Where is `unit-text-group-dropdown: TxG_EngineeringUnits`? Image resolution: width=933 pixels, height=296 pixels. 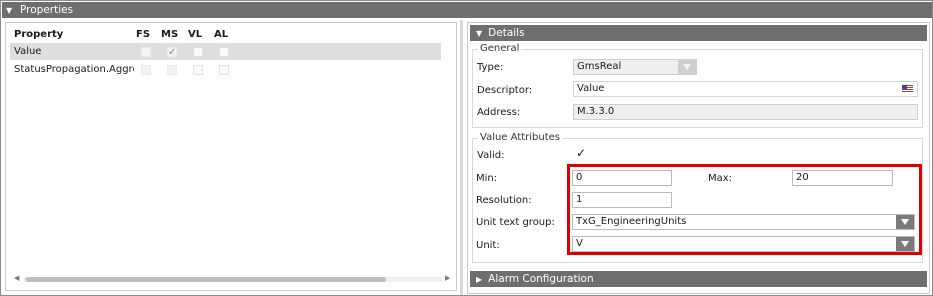 unit-text-group-dropdown: TxG_EngineeringUnits is located at coordinates (743, 222).